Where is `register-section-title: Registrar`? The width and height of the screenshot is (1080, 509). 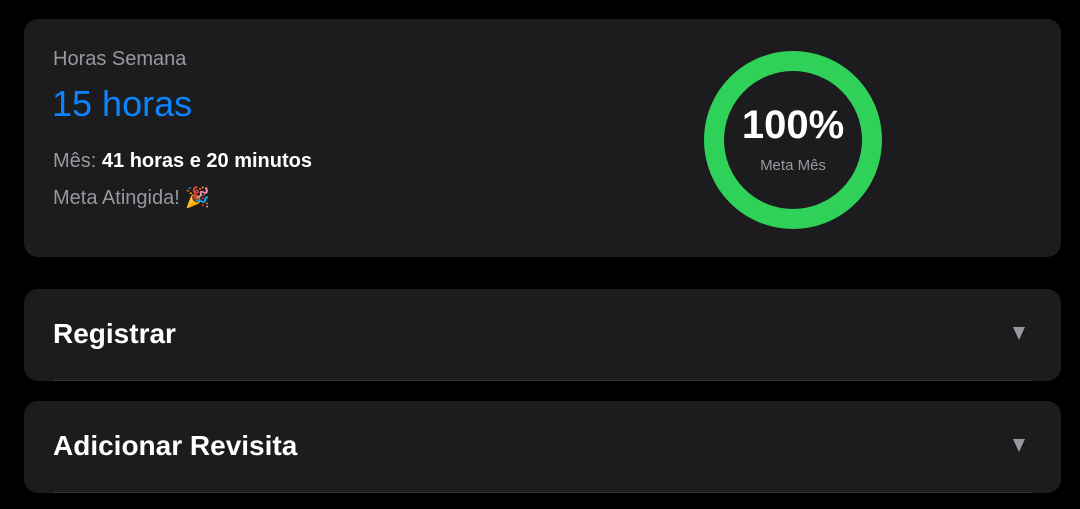 register-section-title: Registrar is located at coordinates (114, 333).